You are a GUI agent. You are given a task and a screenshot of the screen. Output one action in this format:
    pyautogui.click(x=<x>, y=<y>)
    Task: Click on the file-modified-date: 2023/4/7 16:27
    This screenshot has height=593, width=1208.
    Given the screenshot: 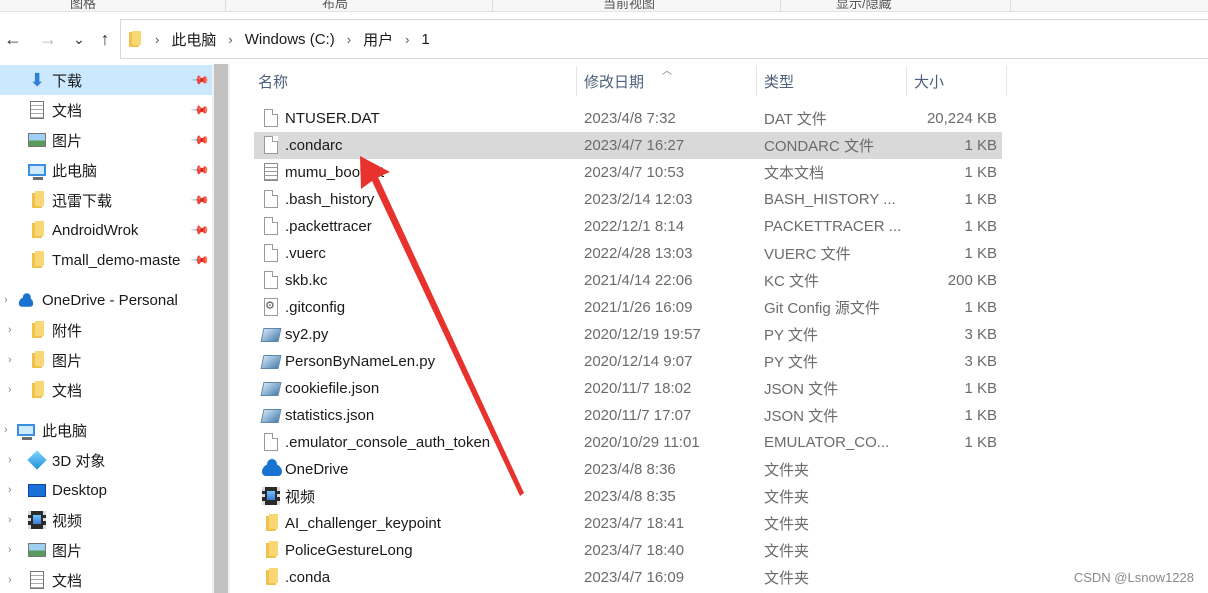 What is the action you would take?
    pyautogui.click(x=634, y=145)
    